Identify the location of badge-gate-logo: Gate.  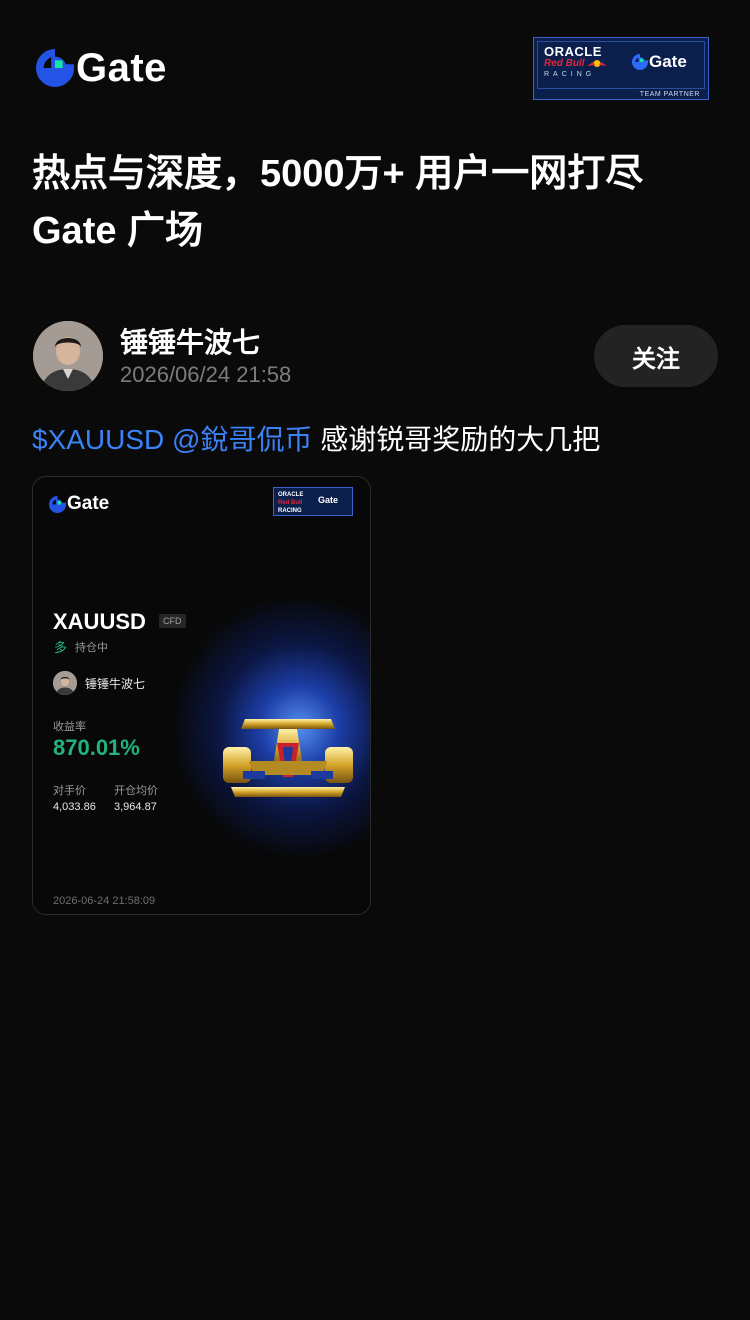
(659, 62).